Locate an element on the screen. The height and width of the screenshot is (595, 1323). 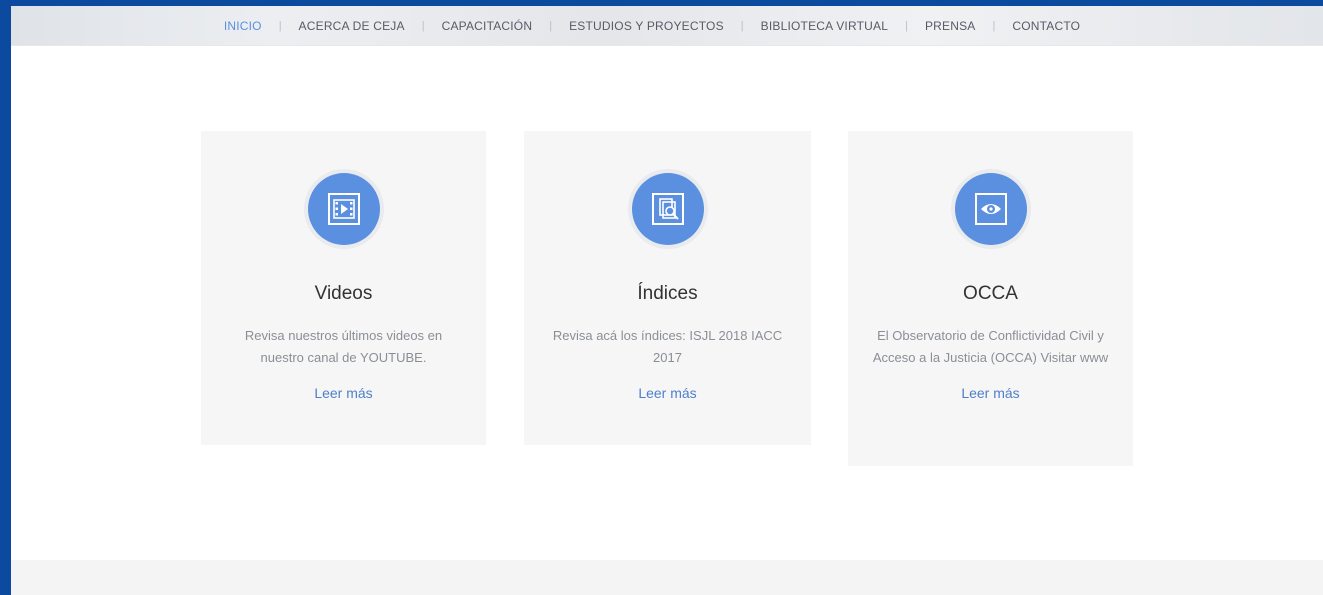
nav-item-contacto: CONTACTO is located at coordinates (1046, 26).